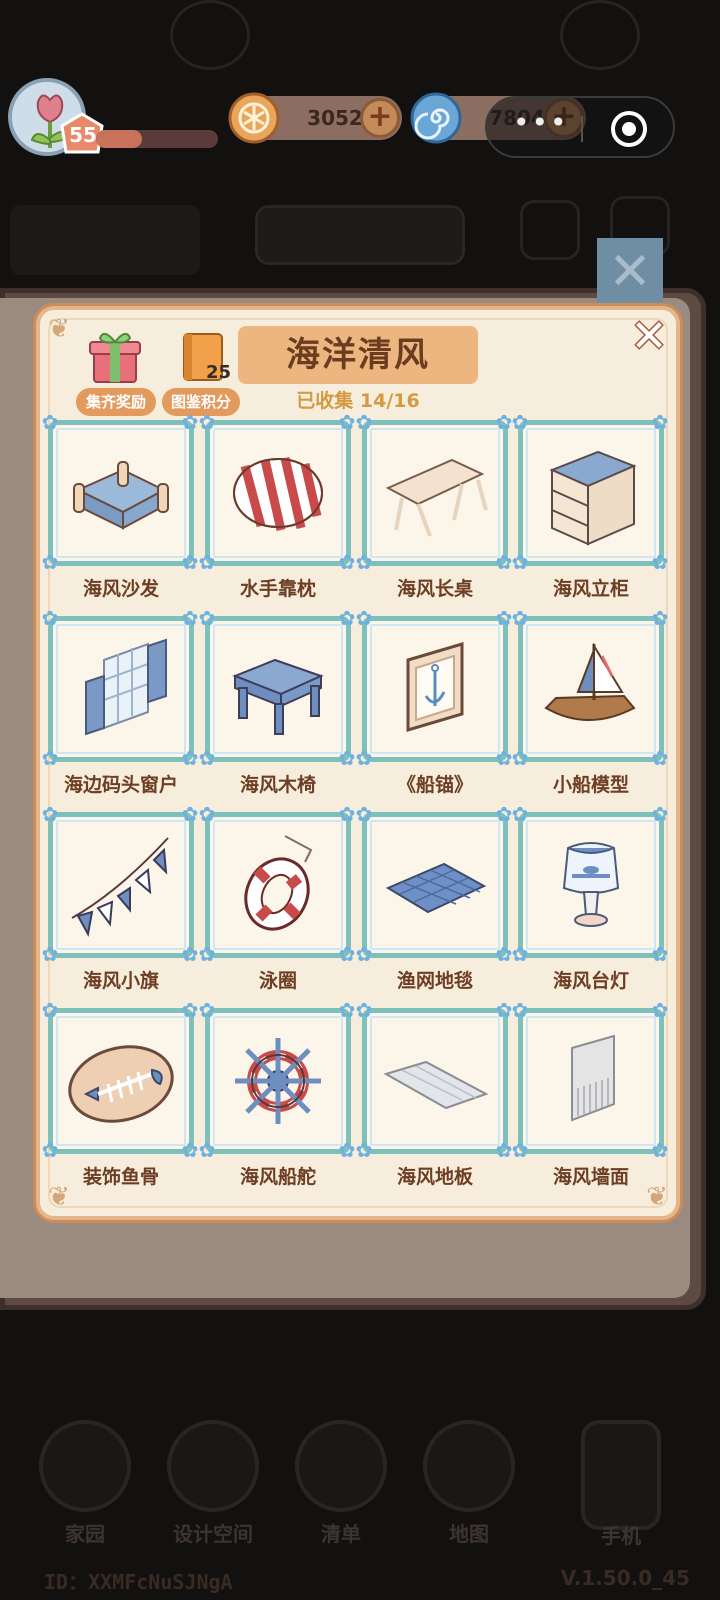 The image size is (720, 1600). I want to click on close-program-icon, so click(629, 129).